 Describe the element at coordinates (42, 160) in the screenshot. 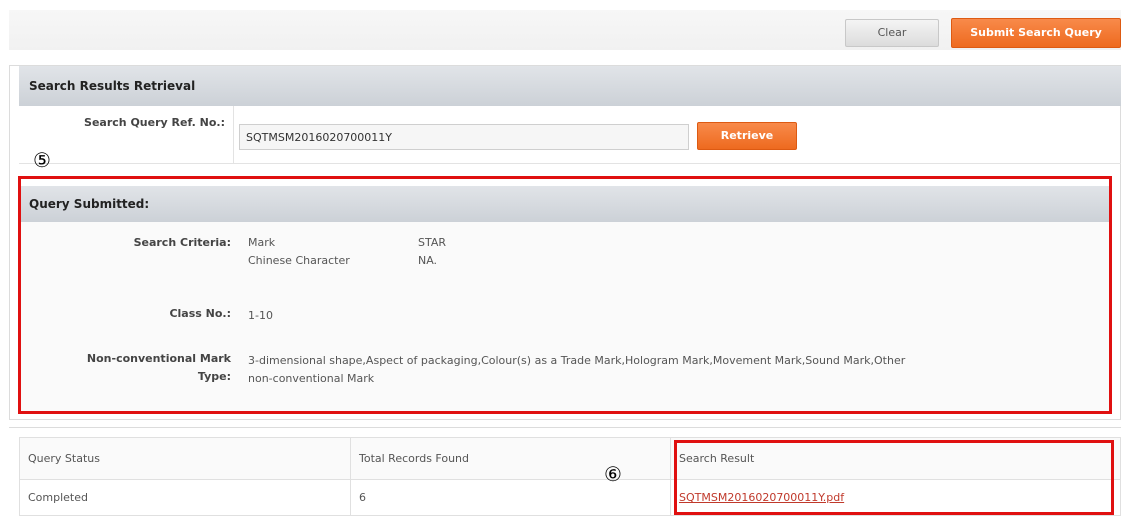

I see `annotation-marker-5: ⑤` at that location.